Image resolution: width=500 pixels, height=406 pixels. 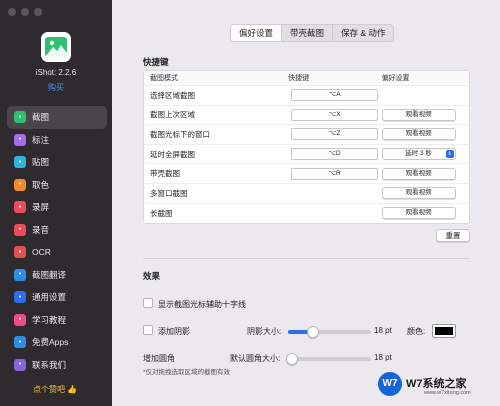 I want to click on tab-1: 带壳截图, so click(x=308, y=33).